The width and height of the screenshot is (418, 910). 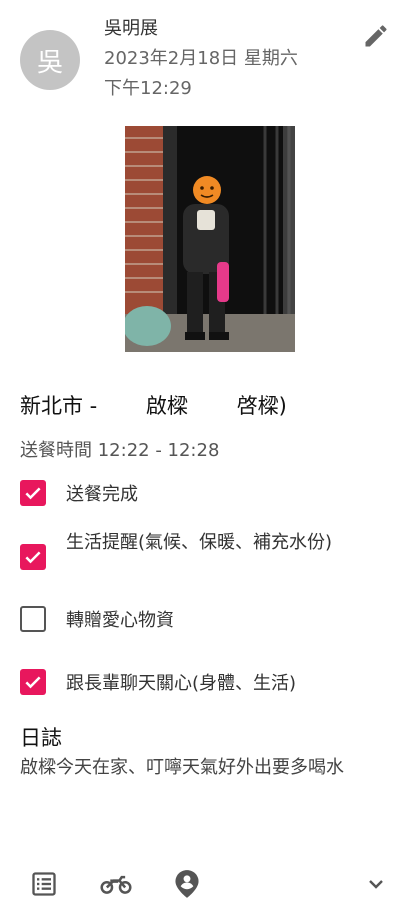 What do you see at coordinates (153, 406) in the screenshot?
I see `location-title: 新北市 - 啟樑 啓樑)` at bounding box center [153, 406].